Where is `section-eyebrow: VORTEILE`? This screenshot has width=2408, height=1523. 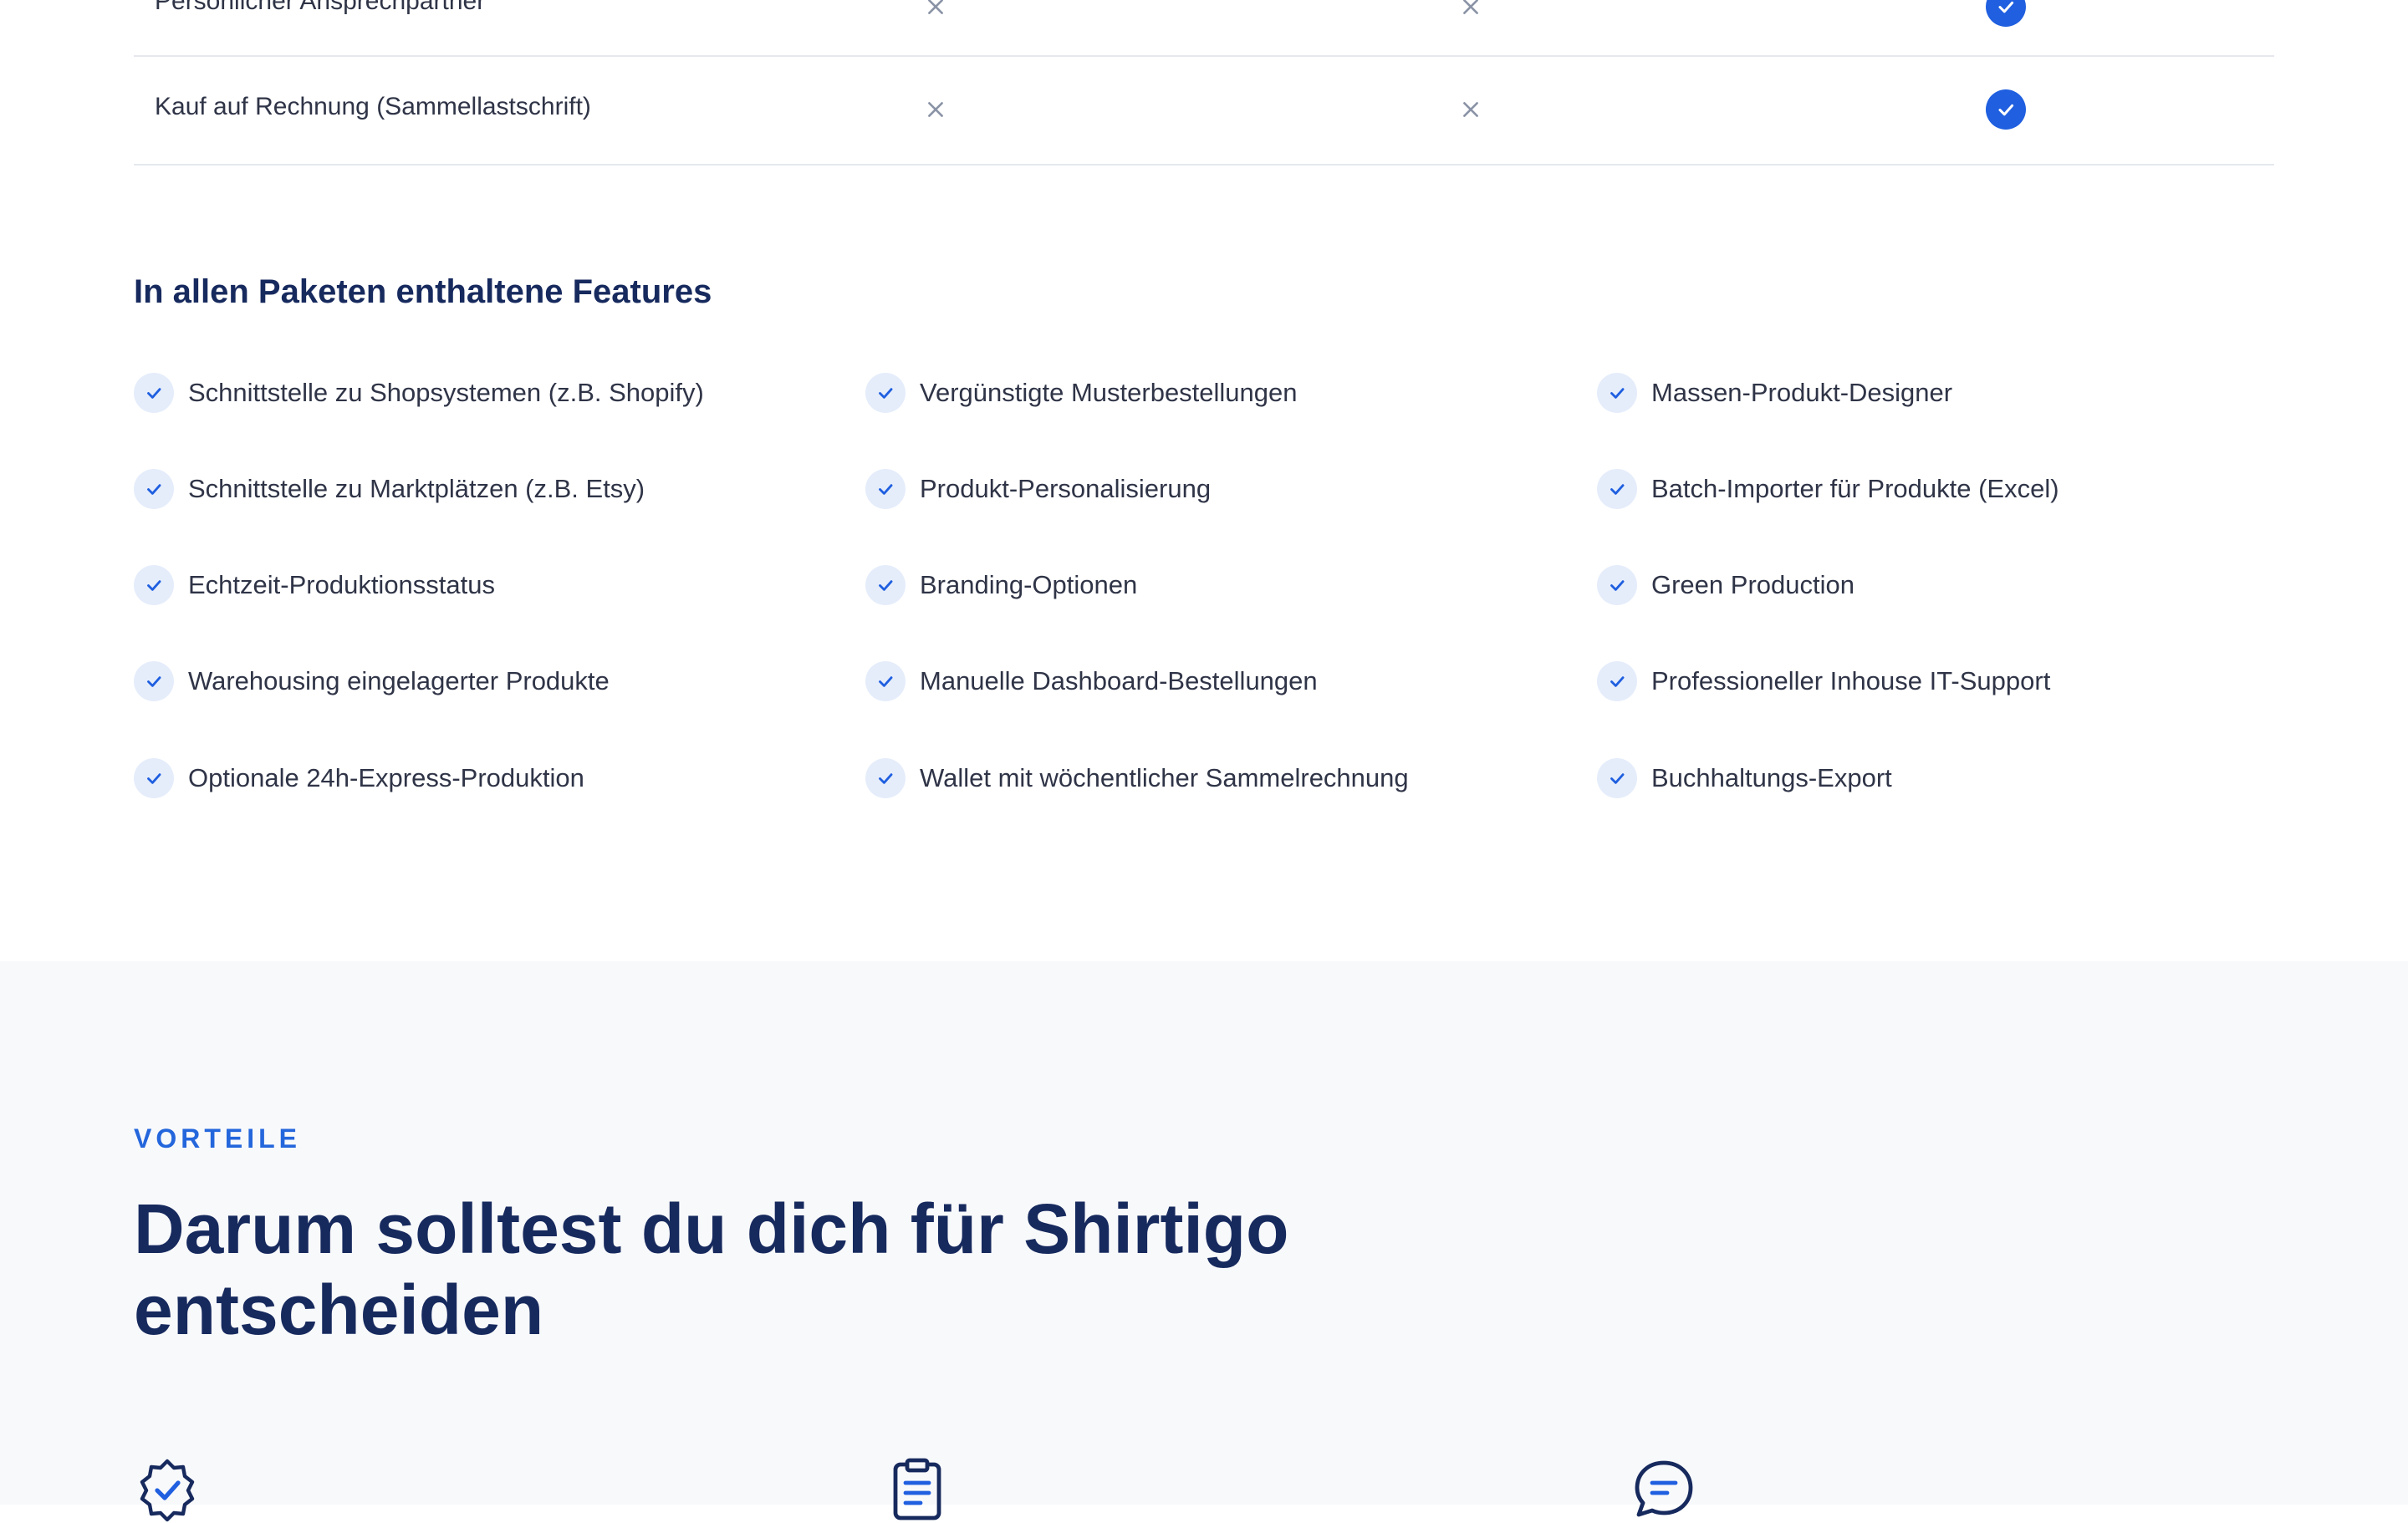 section-eyebrow: VORTEILE is located at coordinates (218, 1138).